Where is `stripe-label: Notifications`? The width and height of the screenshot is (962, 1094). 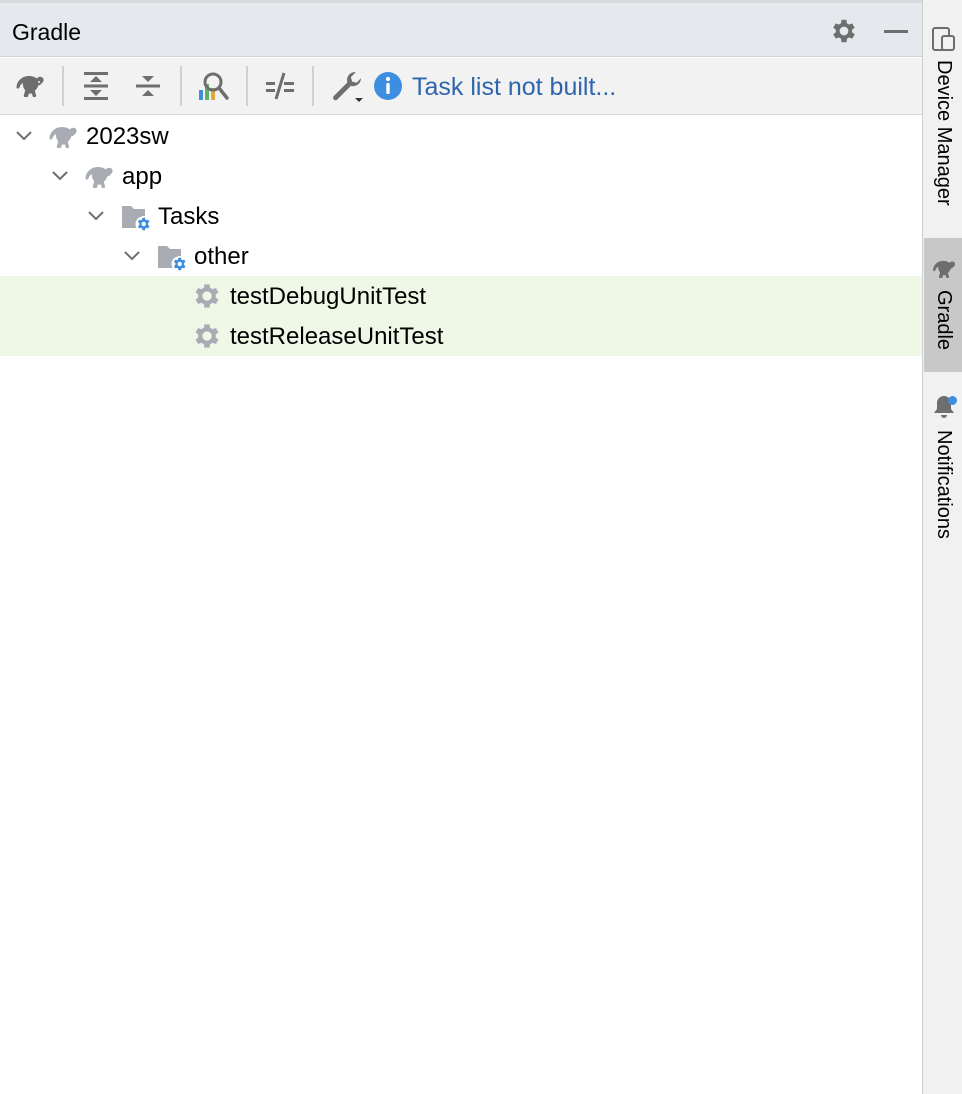 stripe-label: Notifications is located at coordinates (944, 484).